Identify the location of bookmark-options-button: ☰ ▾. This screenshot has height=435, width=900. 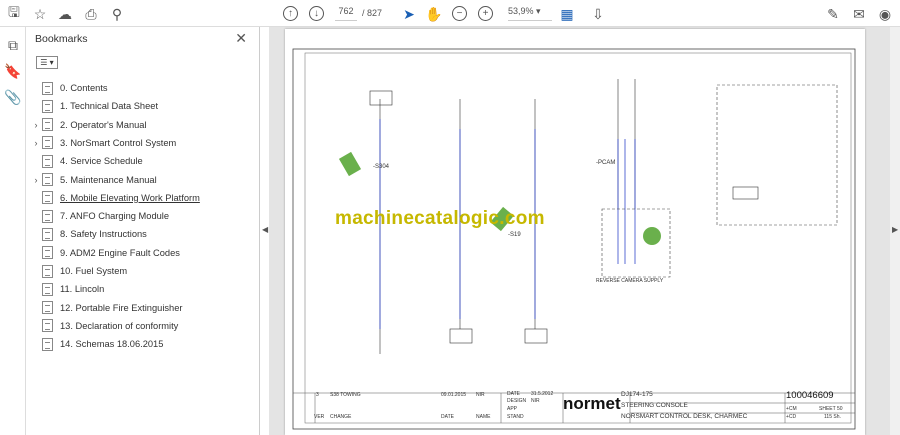
(47, 62).